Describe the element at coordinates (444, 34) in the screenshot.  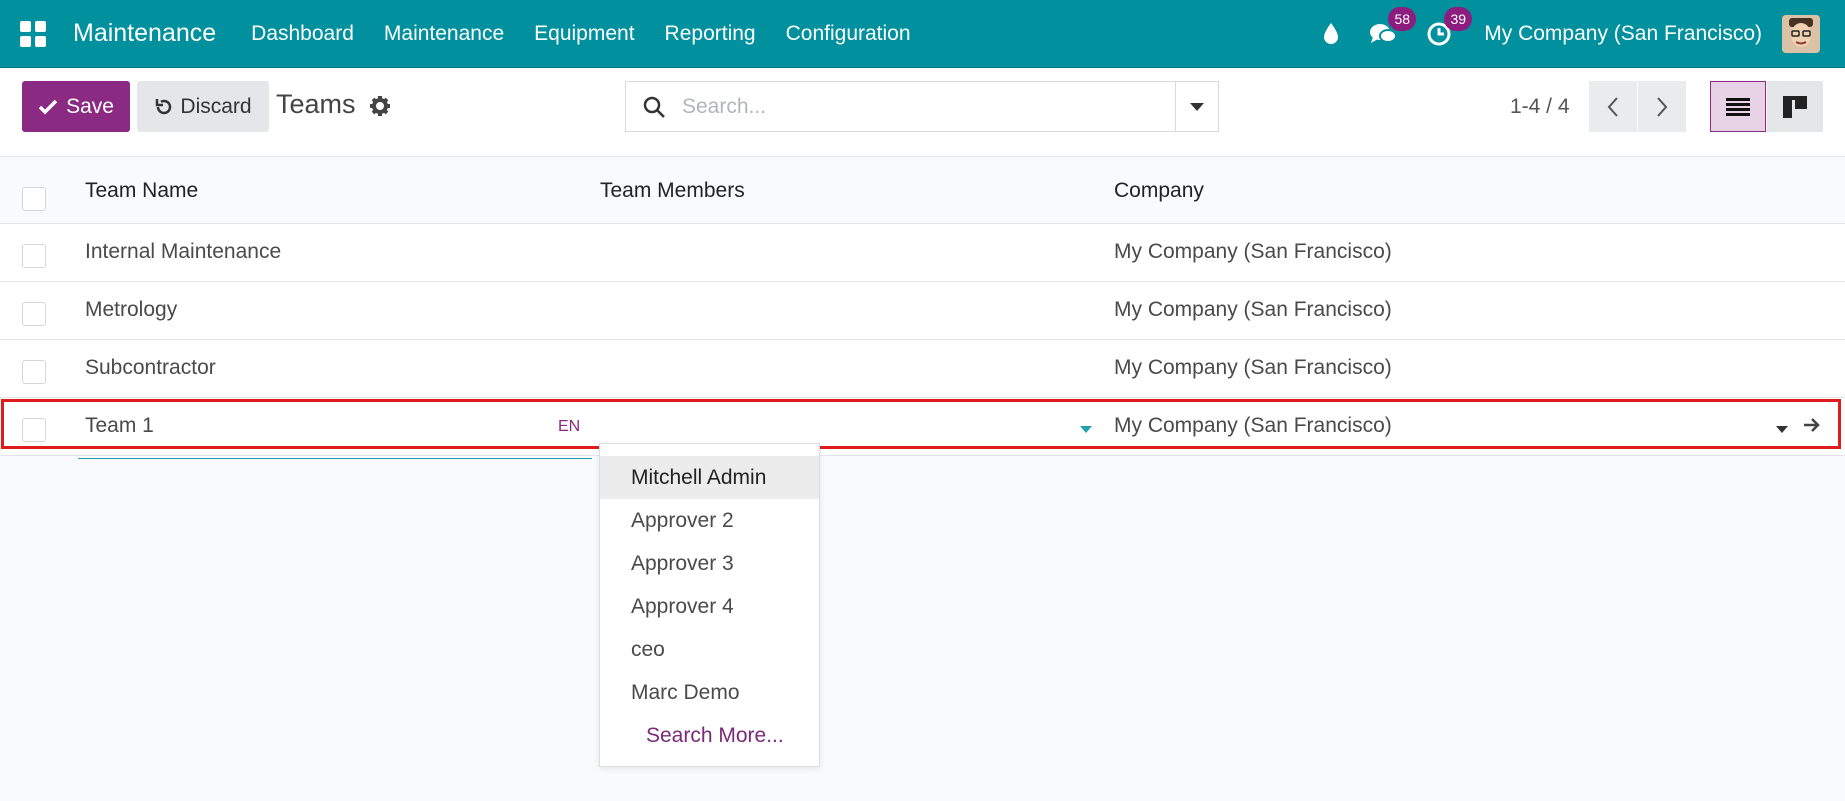
I see `menu-maintenance: Maintenance` at that location.